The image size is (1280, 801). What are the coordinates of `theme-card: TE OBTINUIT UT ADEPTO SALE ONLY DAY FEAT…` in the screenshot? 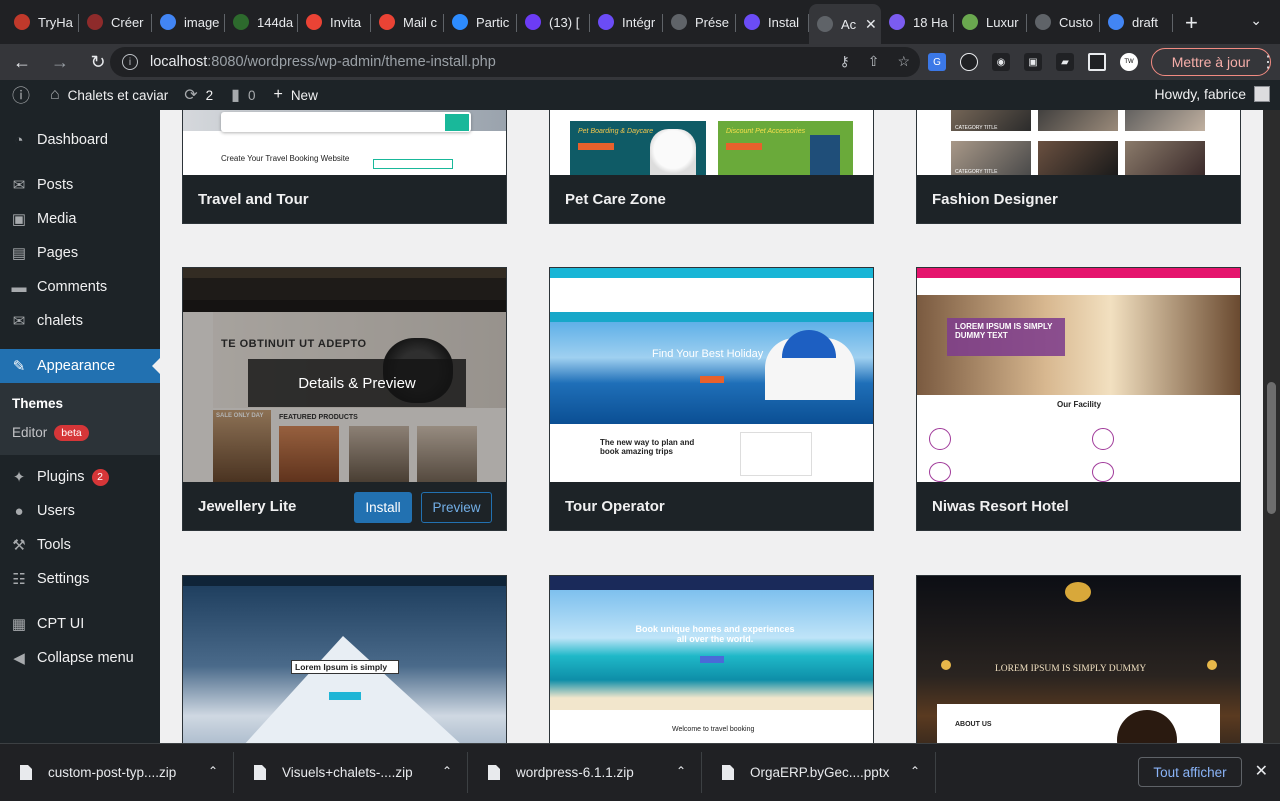 It's located at (344, 399).